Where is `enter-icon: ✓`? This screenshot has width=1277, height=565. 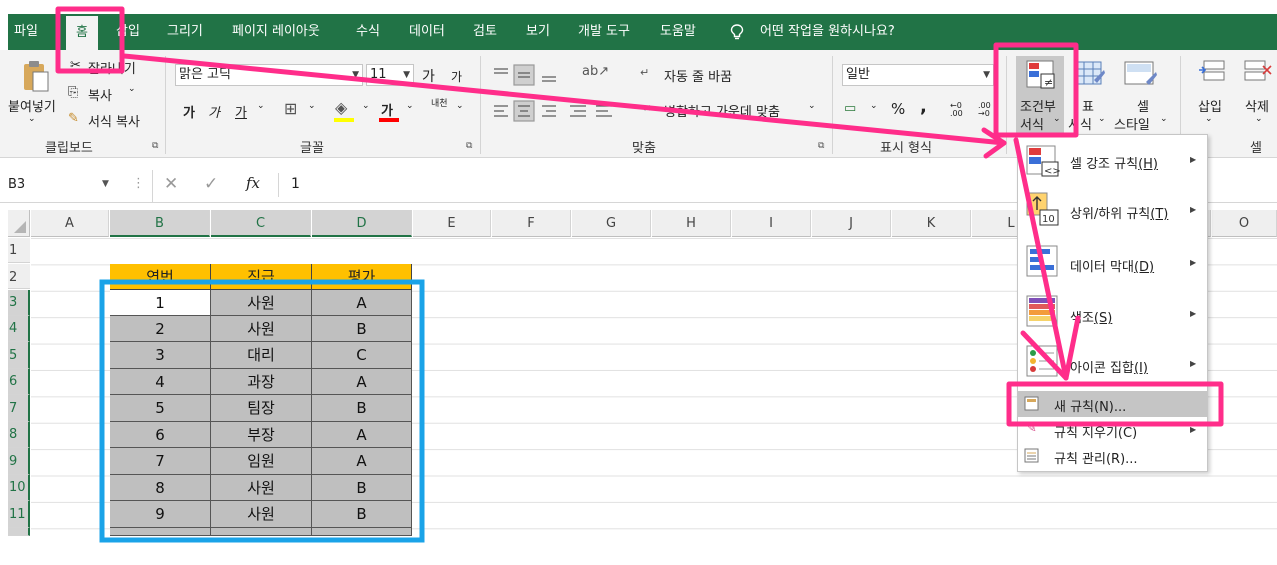
enter-icon: ✓ is located at coordinates (211, 184).